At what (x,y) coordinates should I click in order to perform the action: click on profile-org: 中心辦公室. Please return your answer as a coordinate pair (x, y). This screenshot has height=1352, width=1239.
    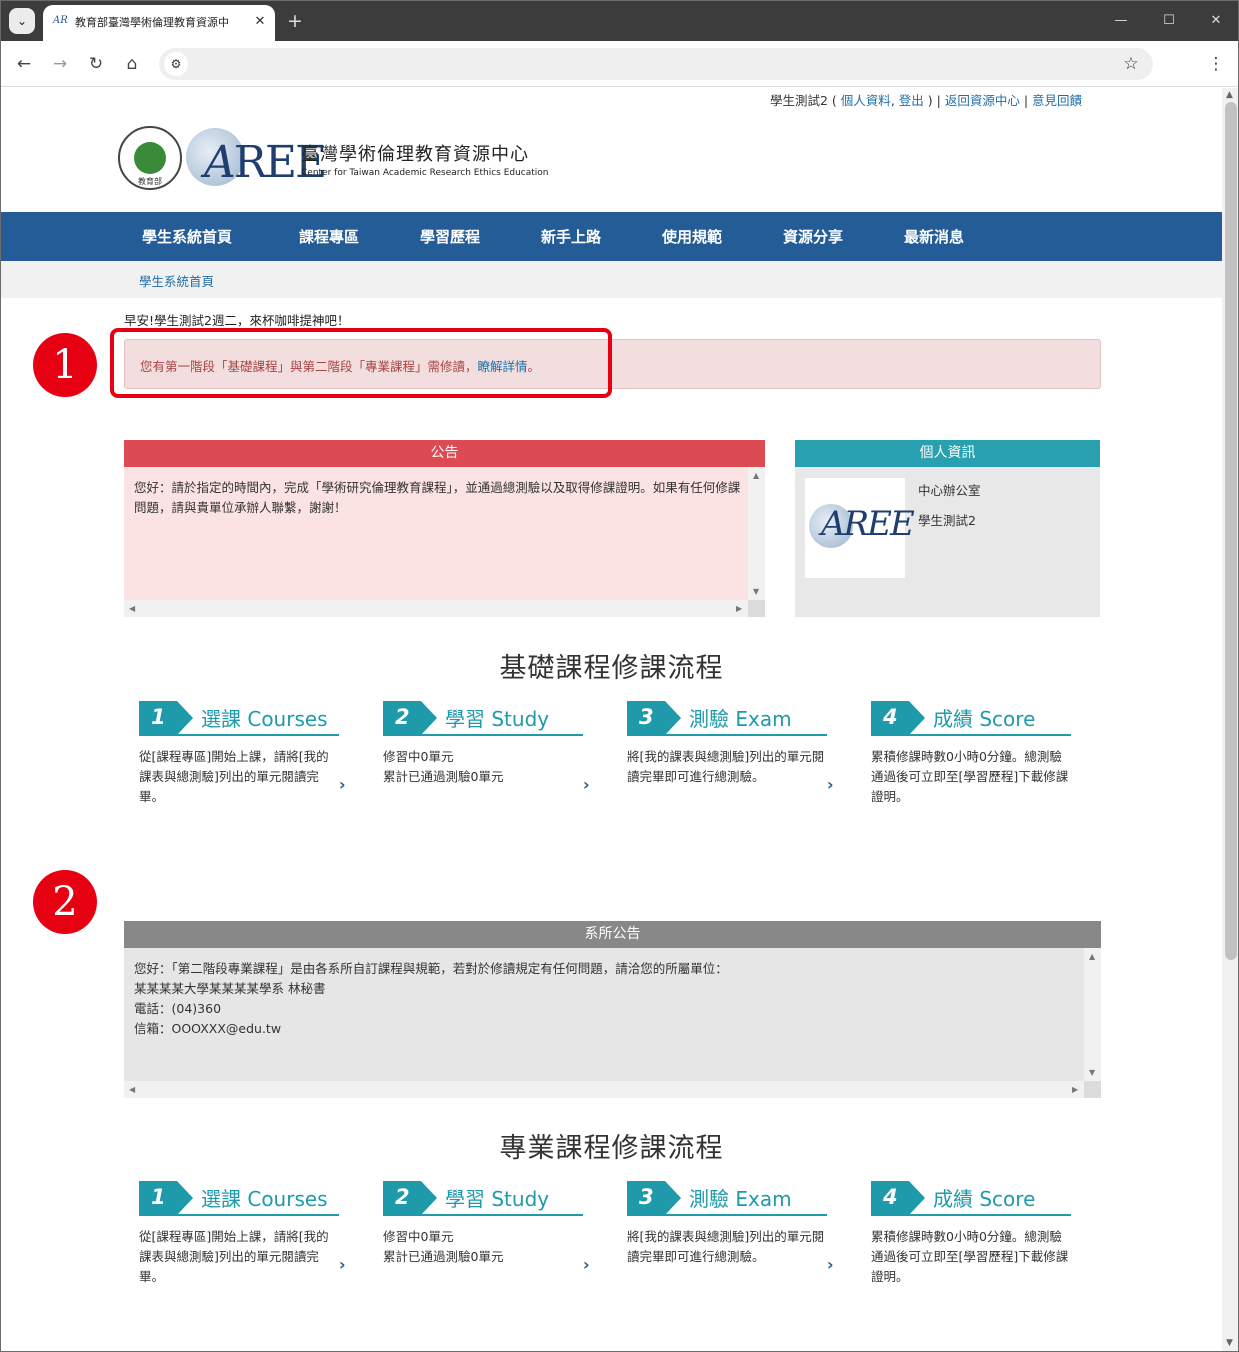
    Looking at the image, I should click on (949, 490).